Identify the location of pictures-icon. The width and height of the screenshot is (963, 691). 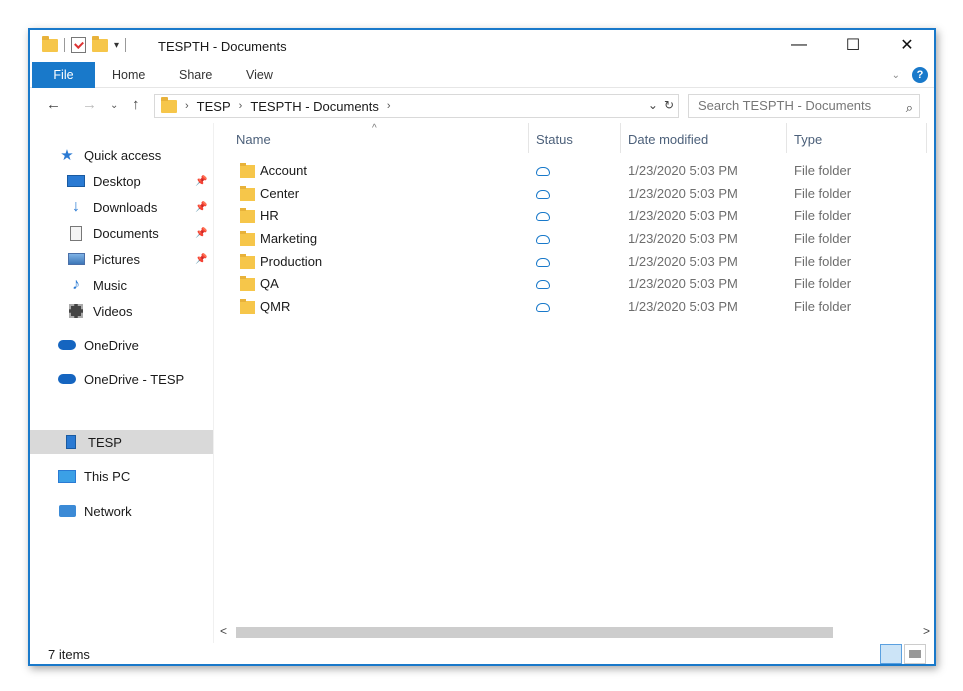
(76, 259).